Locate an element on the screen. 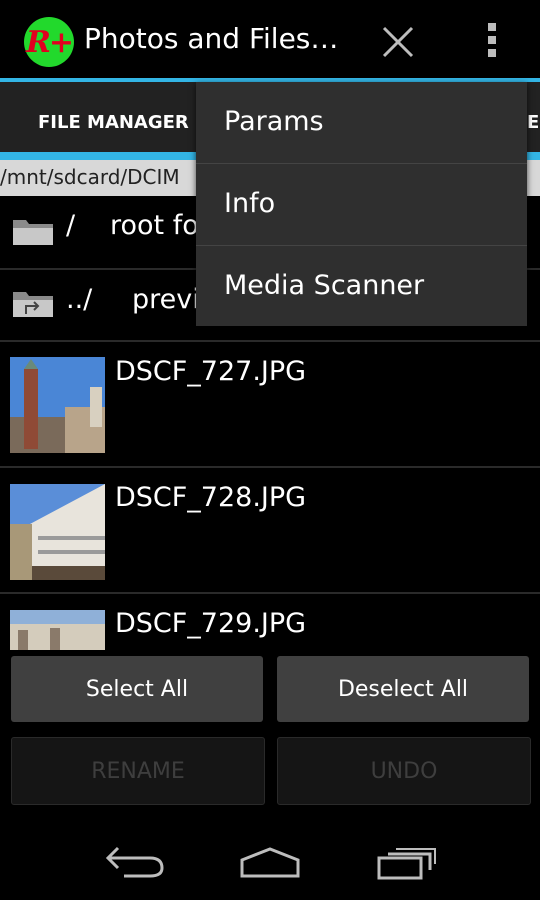 This screenshot has height=900, width=540. tab-file-manager: FILE MANAGER is located at coordinates (113, 122).